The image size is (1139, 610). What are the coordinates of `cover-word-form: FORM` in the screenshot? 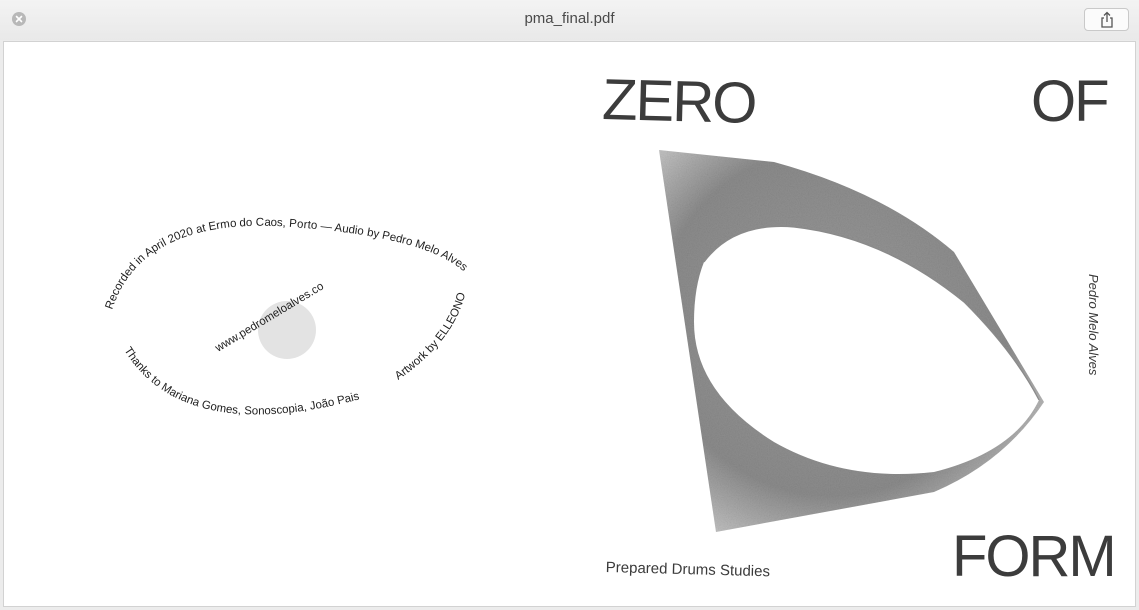 It's located at (1034, 556).